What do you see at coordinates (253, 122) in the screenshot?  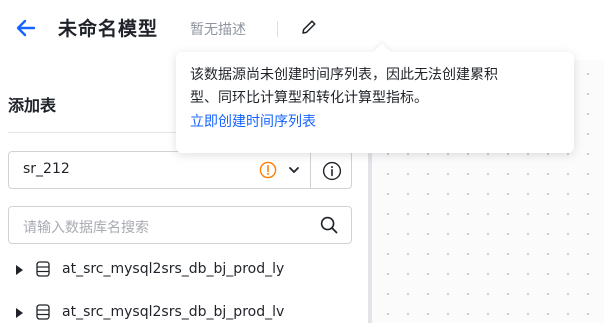 I see `create-time-series-link: 立即创建时间序列表` at bounding box center [253, 122].